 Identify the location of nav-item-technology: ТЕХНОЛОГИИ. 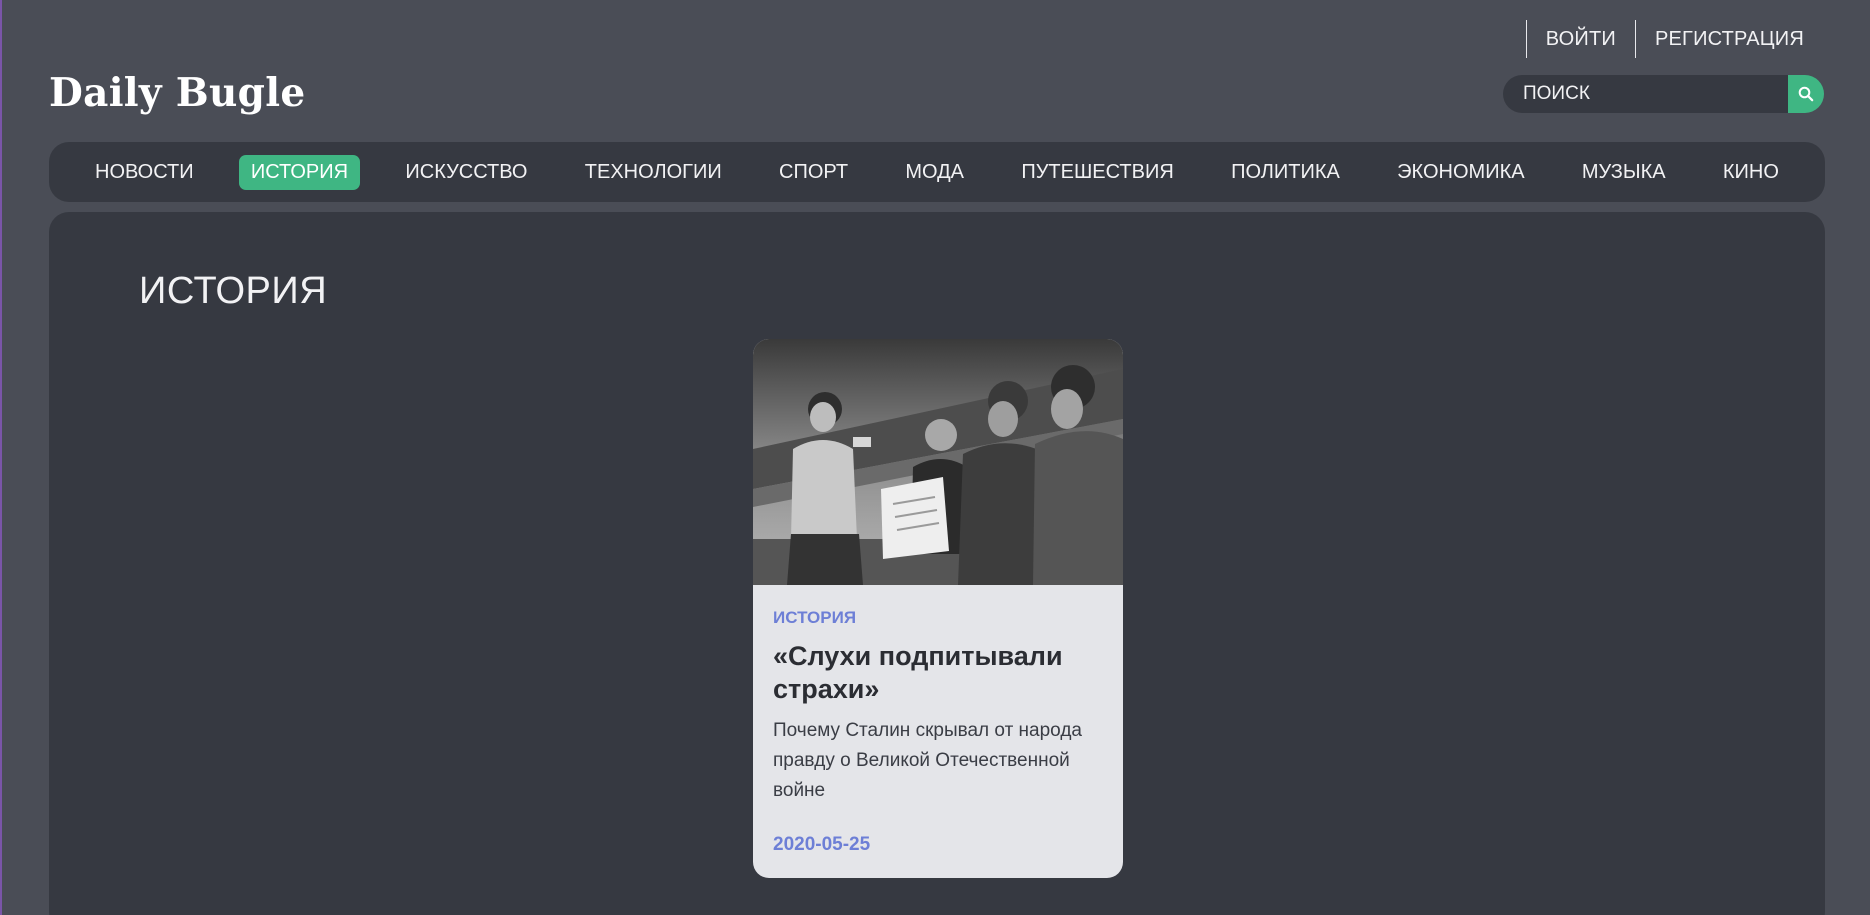
(653, 172).